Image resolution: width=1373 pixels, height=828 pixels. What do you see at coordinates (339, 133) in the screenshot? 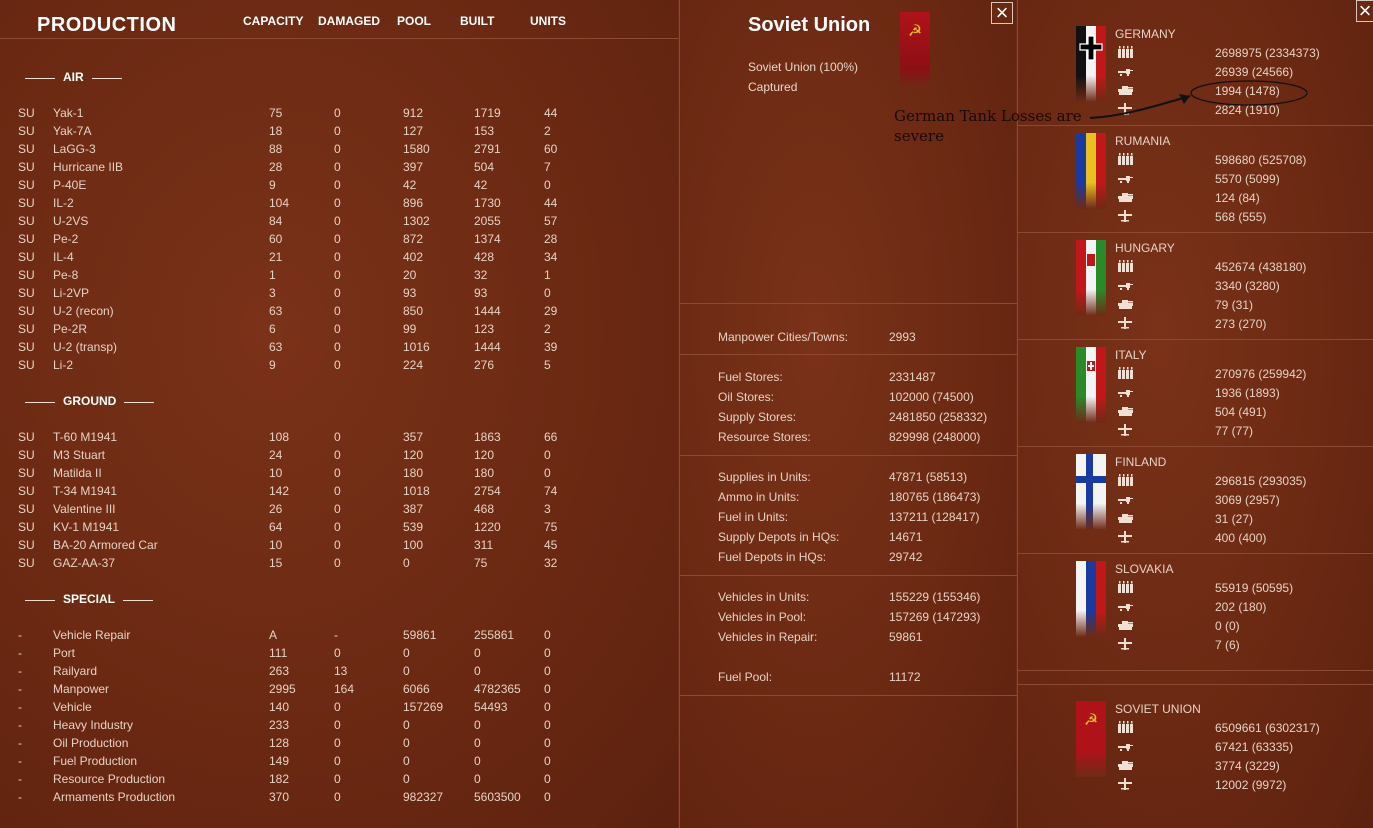
I see `production-row: SU Yak-7A 18 0 127 153 2` at bounding box center [339, 133].